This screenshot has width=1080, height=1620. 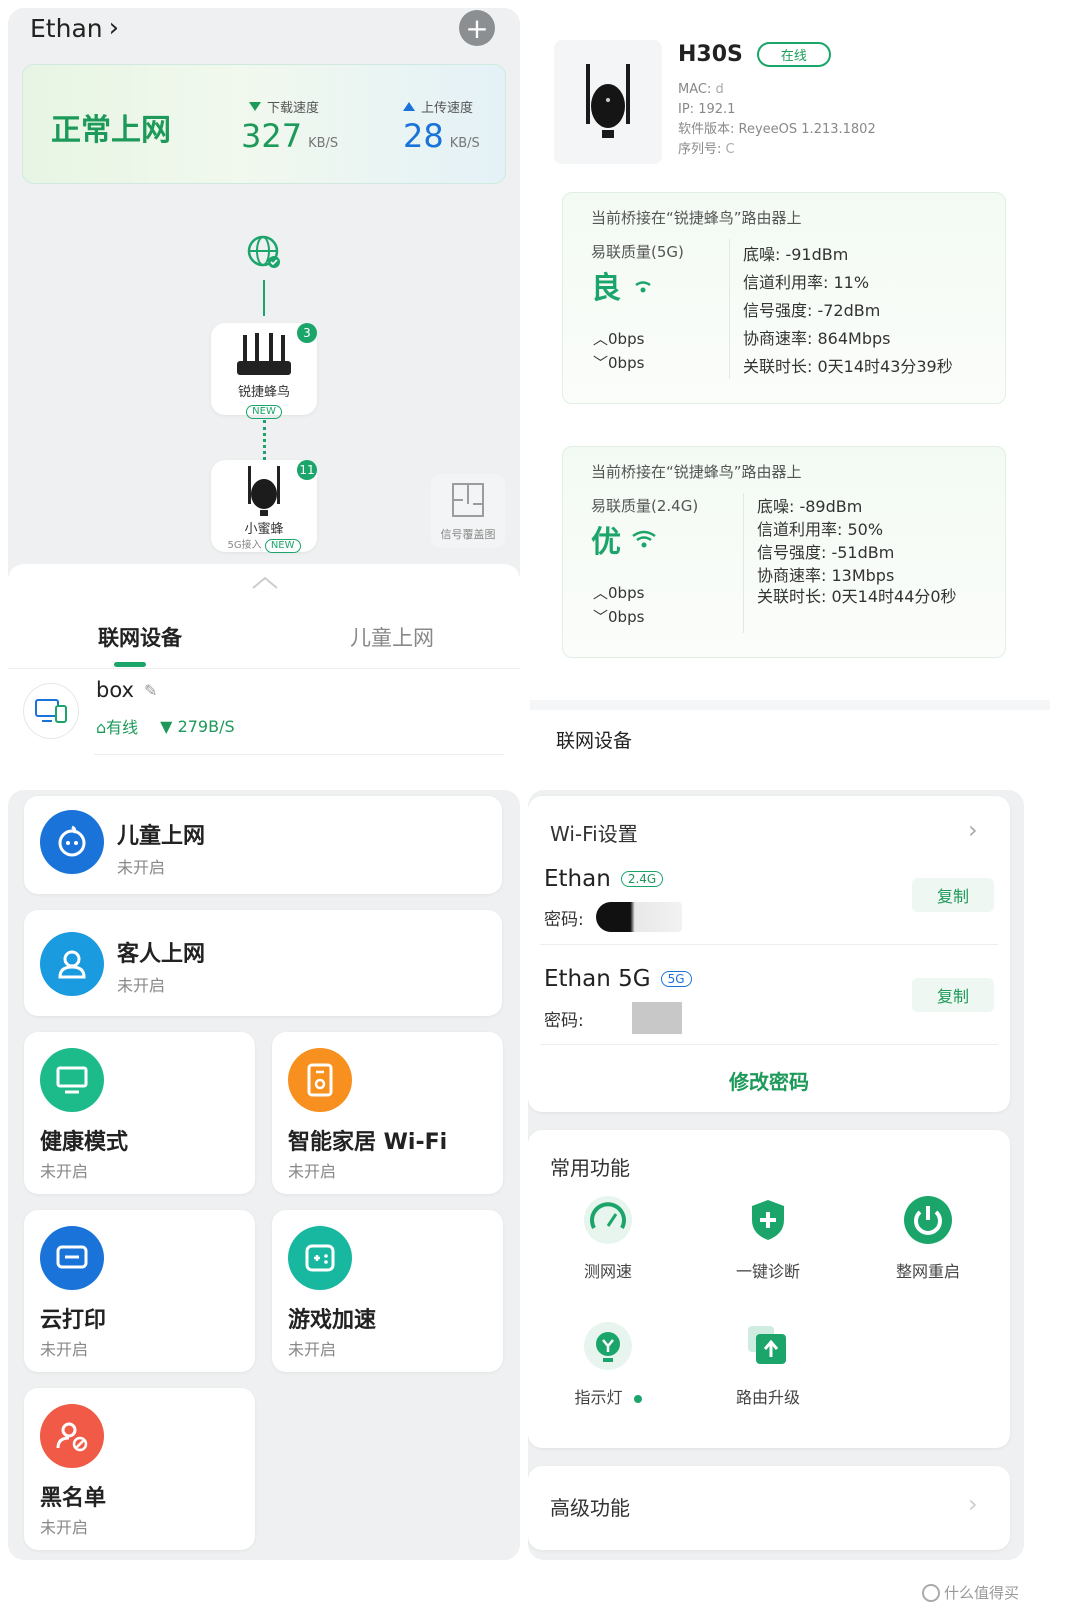 What do you see at coordinates (656, 1018) in the screenshot?
I see `password-mask` at bounding box center [656, 1018].